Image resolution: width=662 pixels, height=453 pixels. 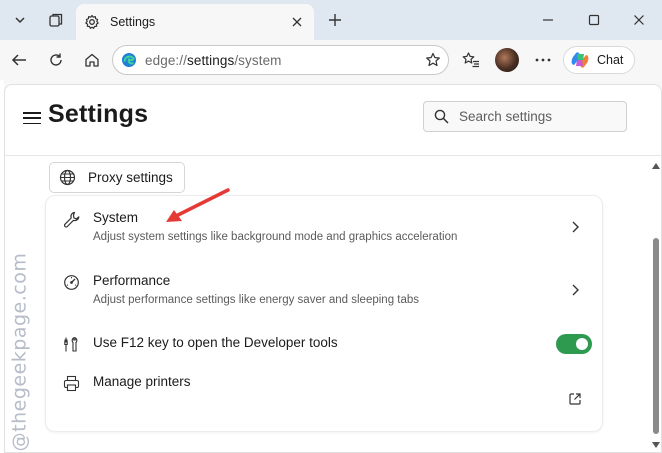 I want to click on gear-icon, so click(x=92, y=21).